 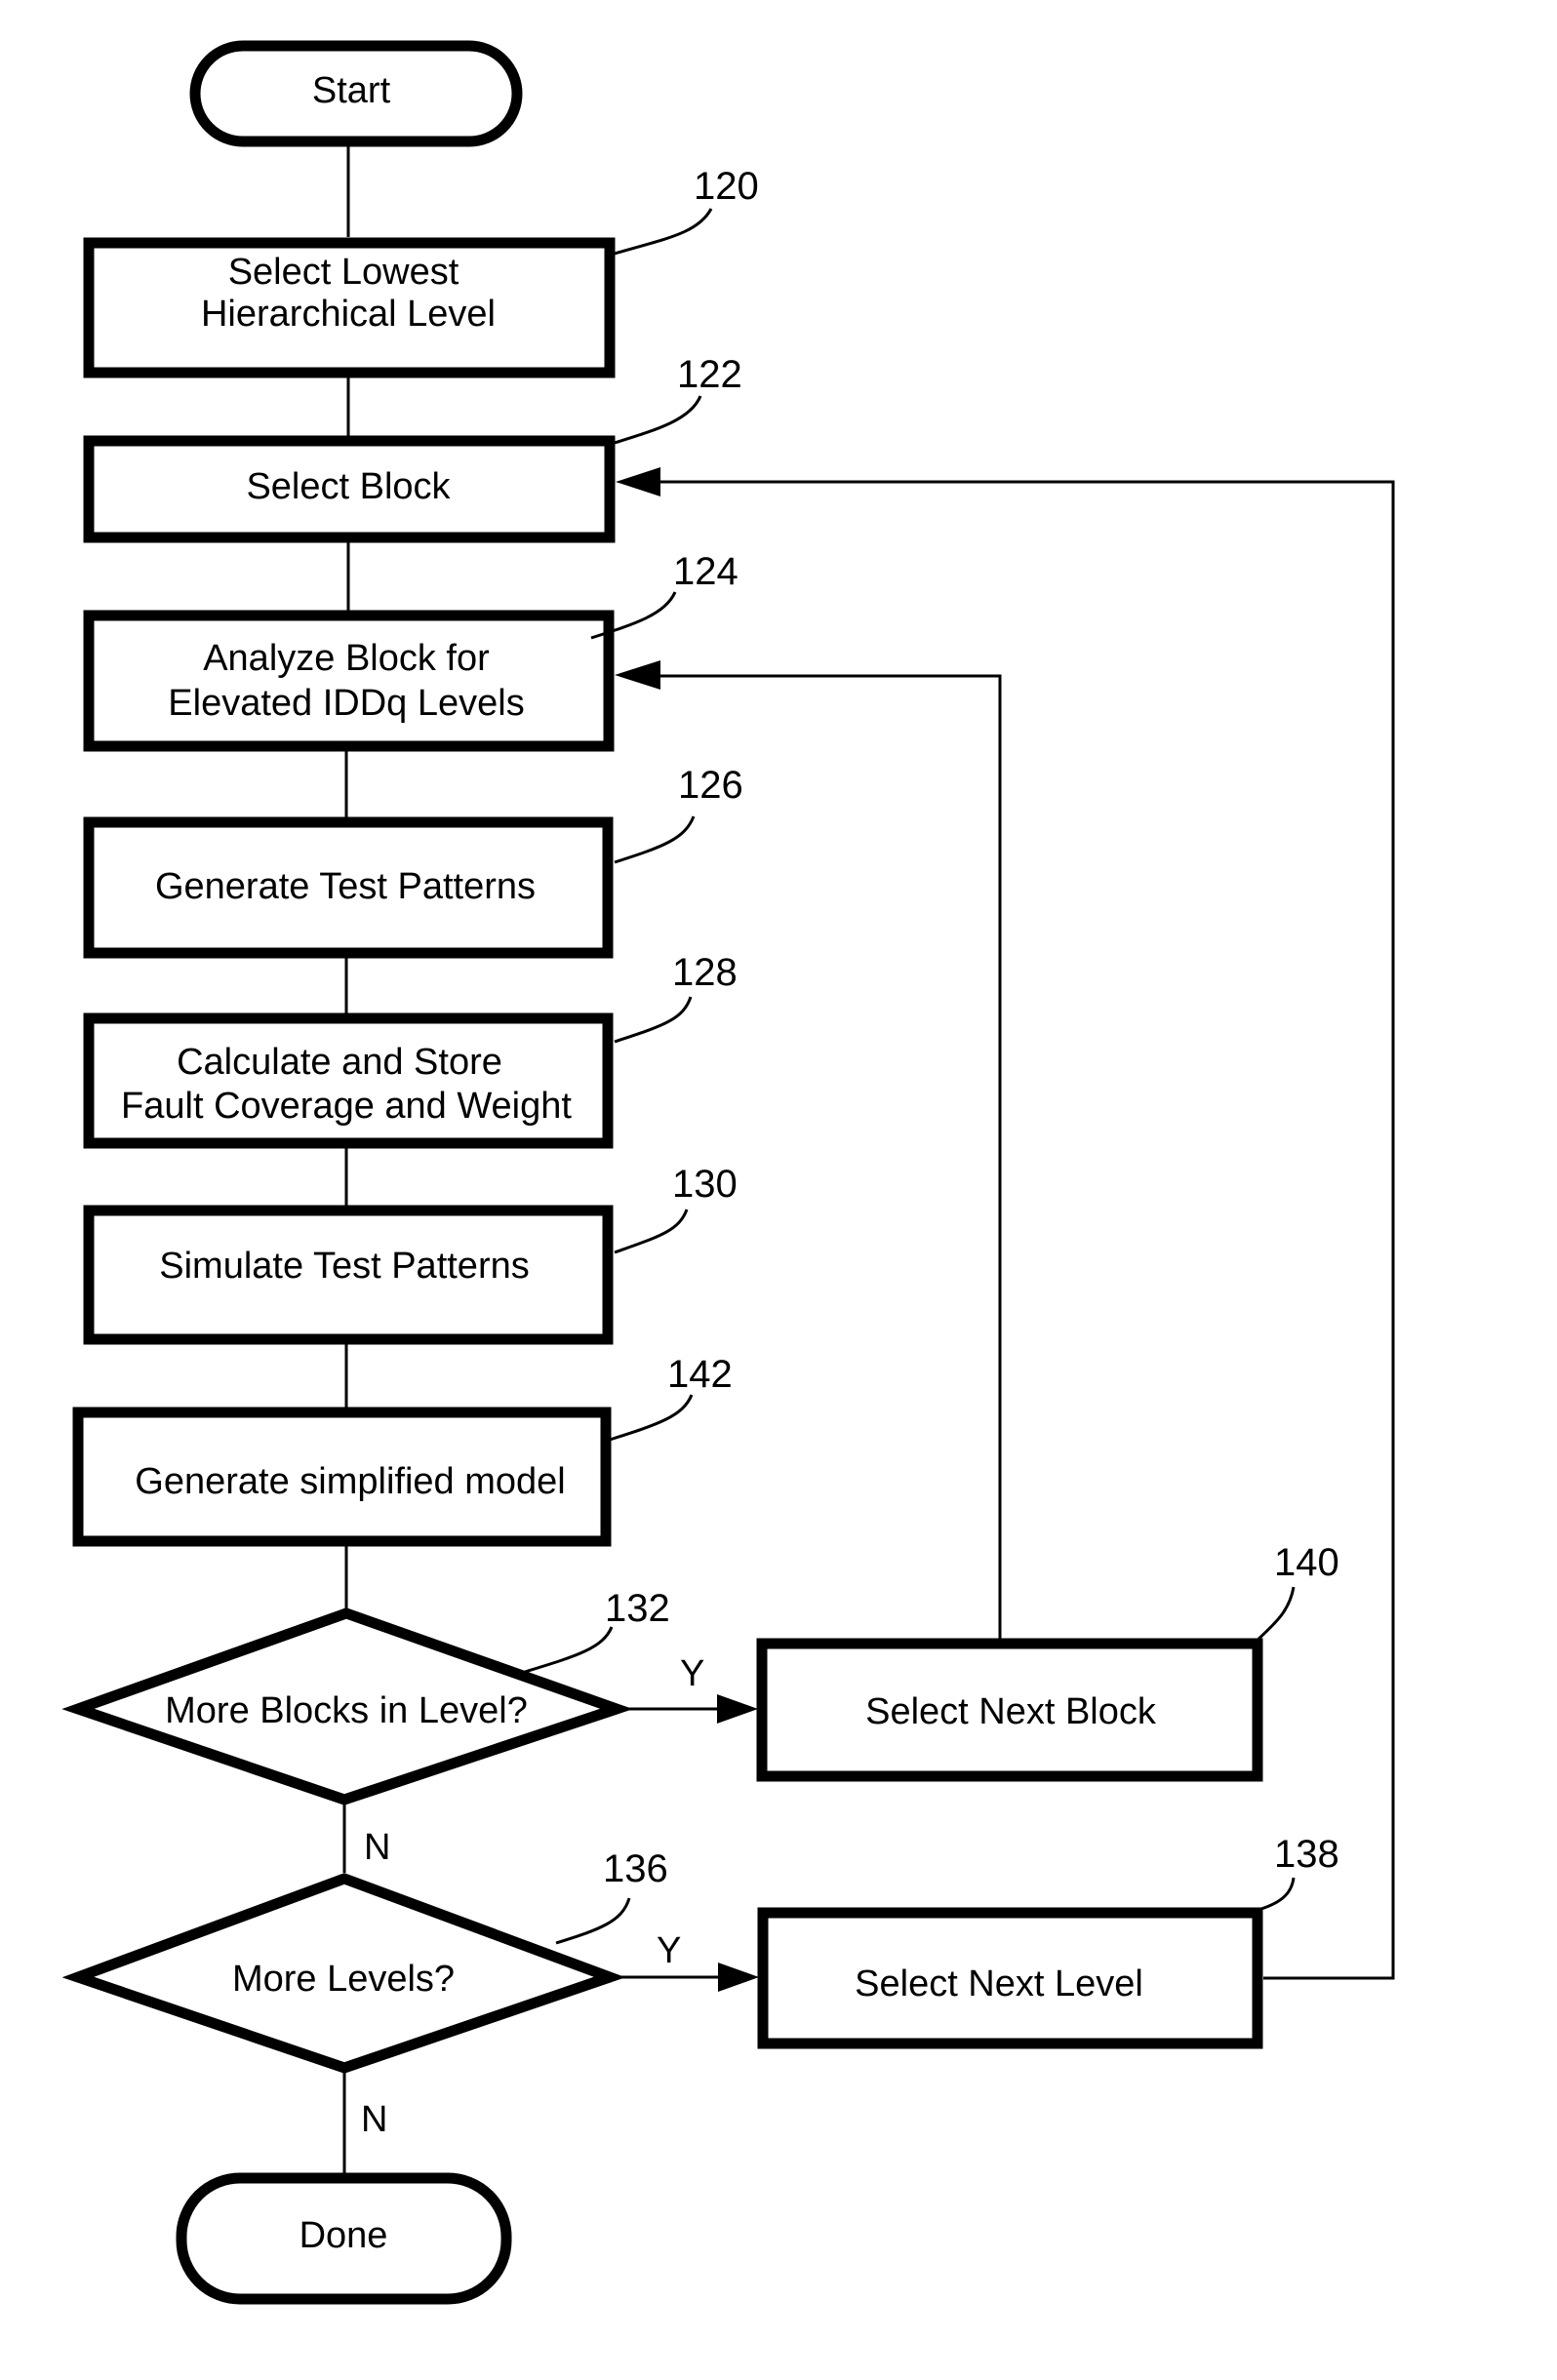 What do you see at coordinates (676, 1208) in the screenshot?
I see `ref-130: 130` at bounding box center [676, 1208].